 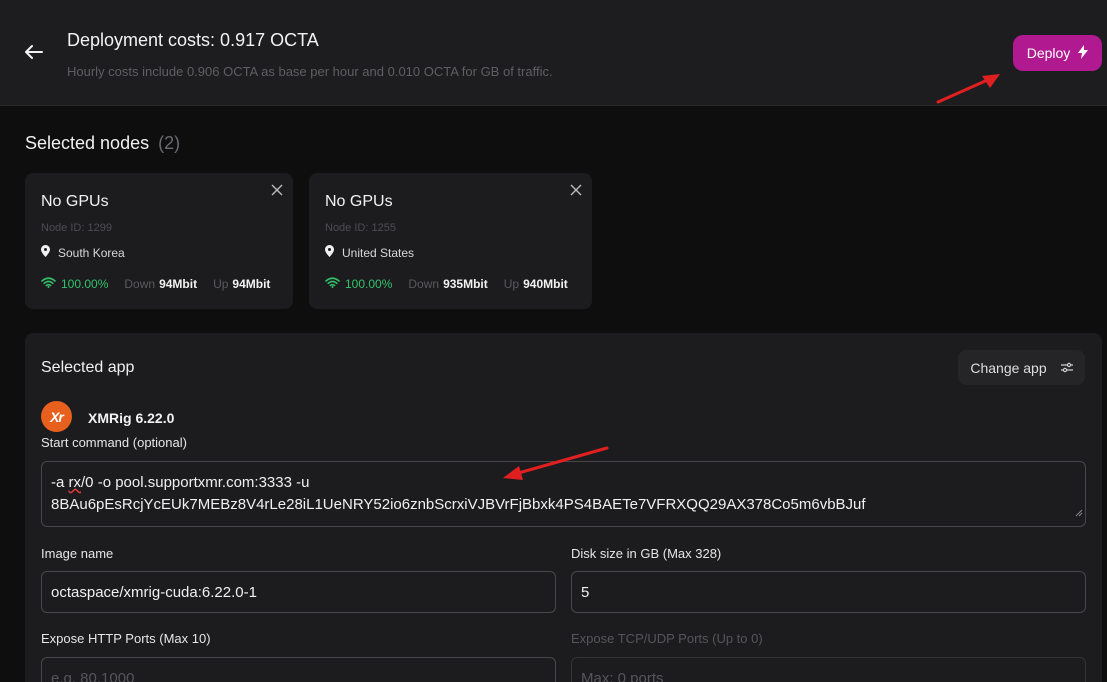 What do you see at coordinates (563, 483) in the screenshot?
I see `start-command-line-1: -a rx/0 -o pool.supportxmr.com:3333 -u` at bounding box center [563, 483].